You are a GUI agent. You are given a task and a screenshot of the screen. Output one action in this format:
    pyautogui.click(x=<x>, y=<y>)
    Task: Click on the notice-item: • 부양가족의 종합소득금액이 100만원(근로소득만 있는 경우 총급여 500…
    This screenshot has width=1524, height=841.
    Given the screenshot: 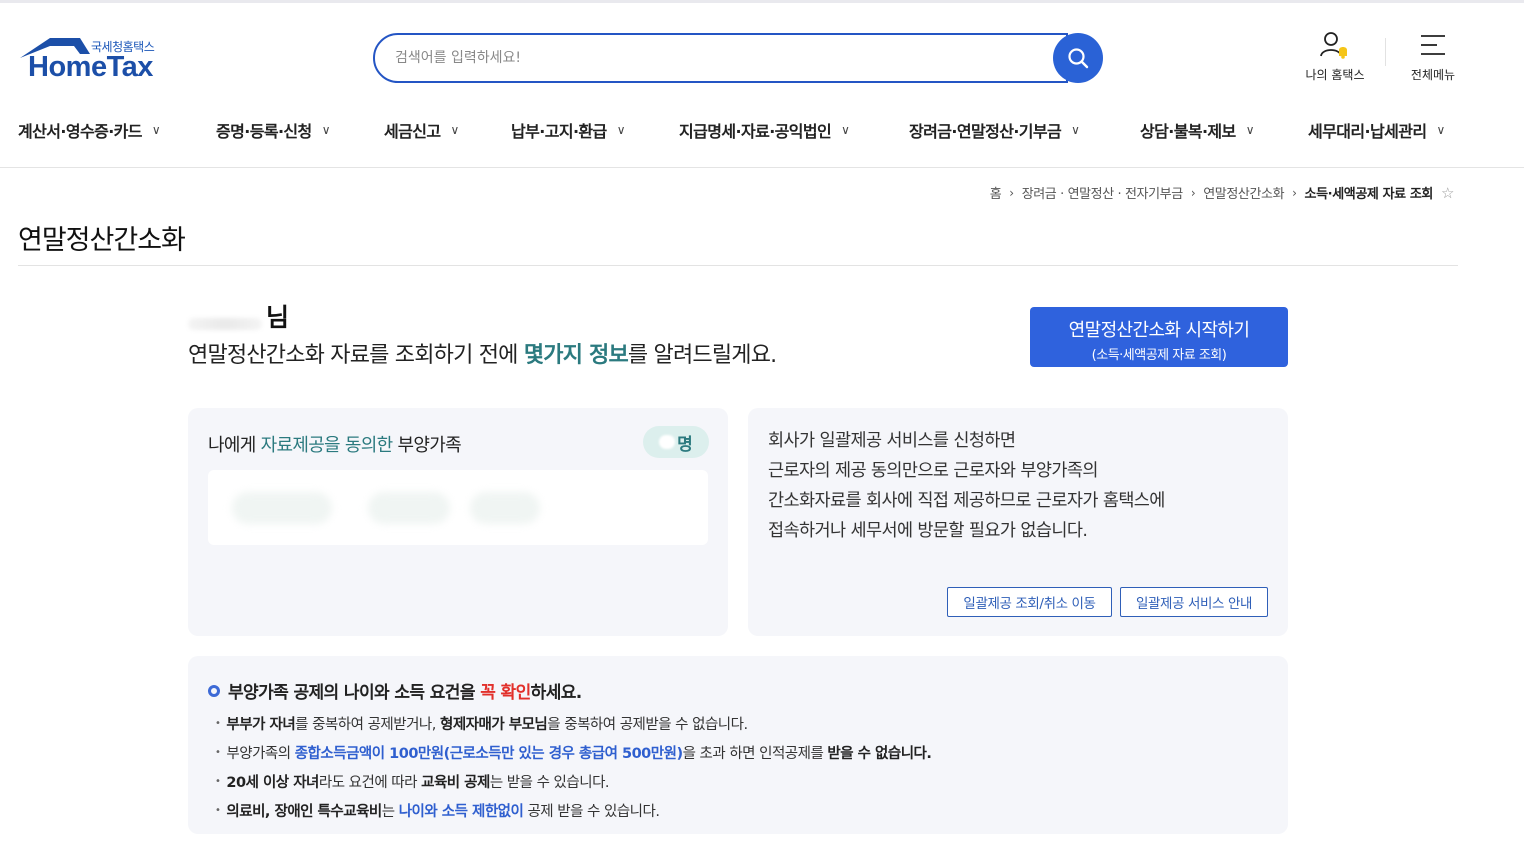 What is the action you would take?
    pyautogui.click(x=573, y=754)
    